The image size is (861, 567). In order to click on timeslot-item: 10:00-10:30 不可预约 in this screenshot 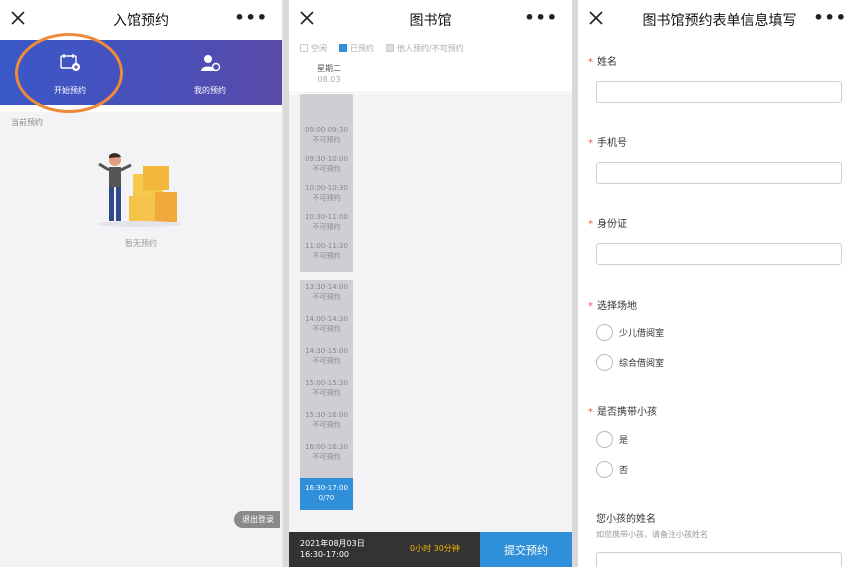, I will do `click(326, 193)`.